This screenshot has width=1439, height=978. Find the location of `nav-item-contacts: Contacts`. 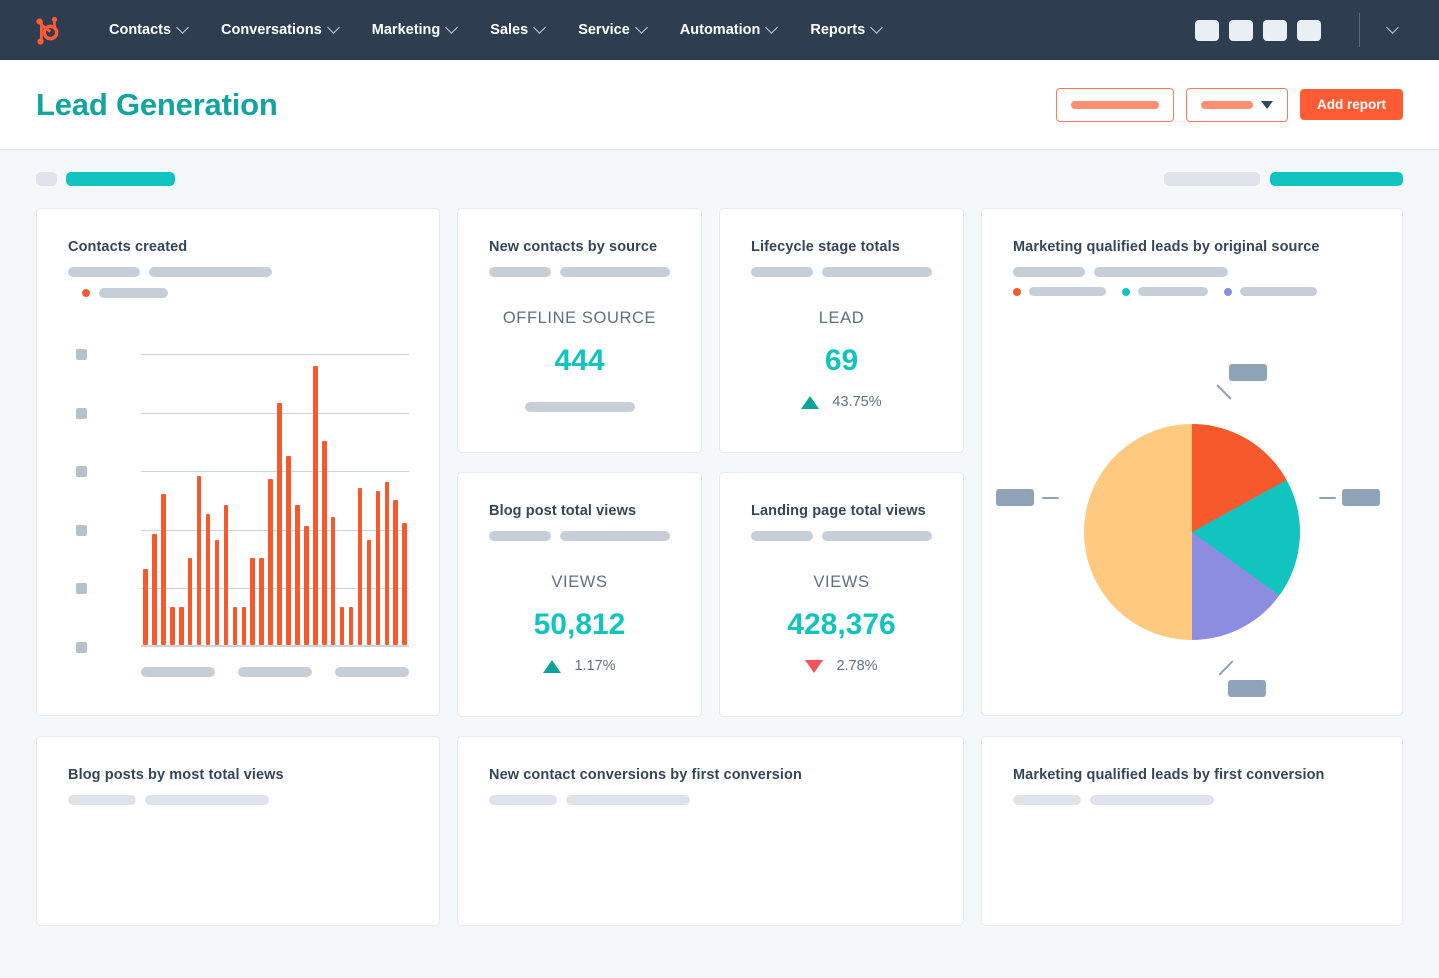

nav-item-contacts: Contacts is located at coordinates (148, 29).